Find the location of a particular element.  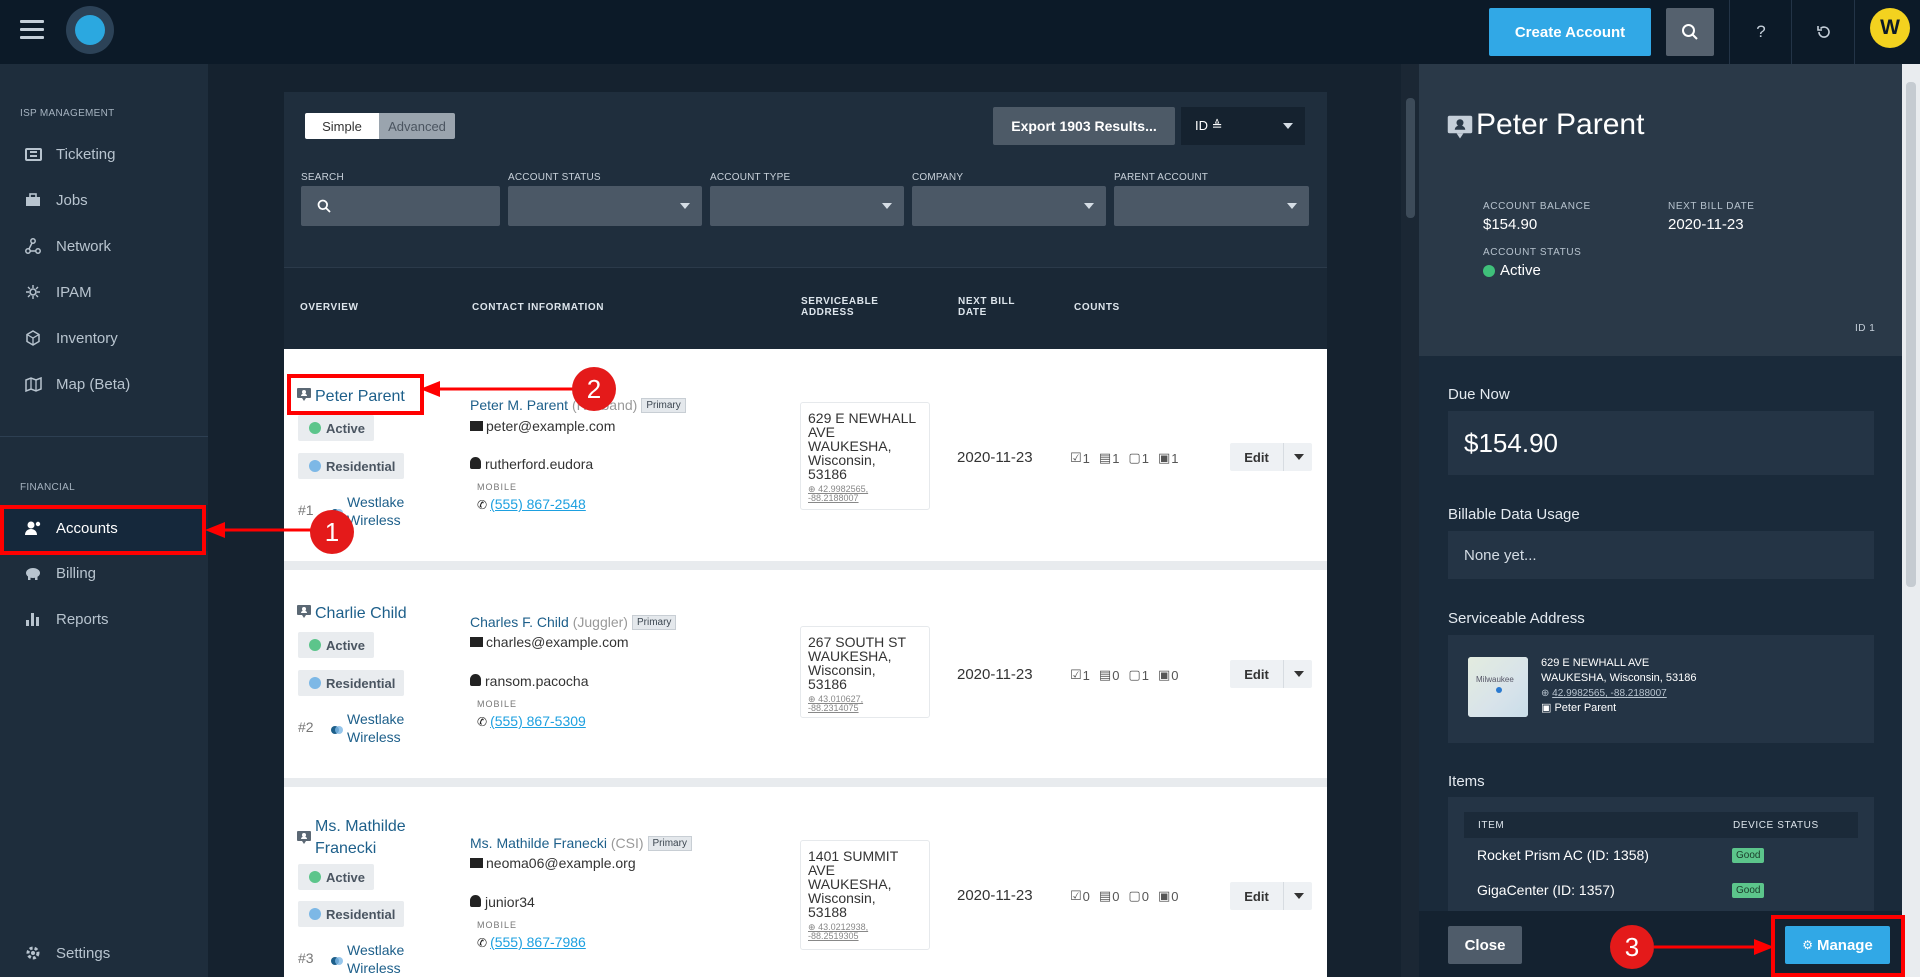

column-address: SERVICEABLE ADDRESS is located at coordinates (840, 307).